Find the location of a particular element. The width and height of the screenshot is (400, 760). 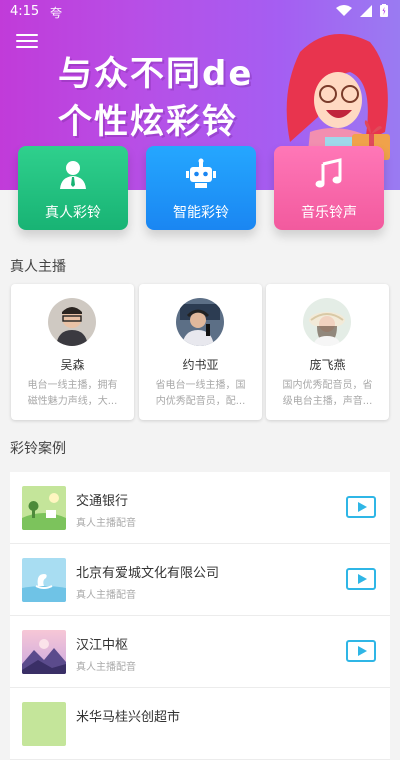

feature-label: 音乐铃声 is located at coordinates (329, 213).